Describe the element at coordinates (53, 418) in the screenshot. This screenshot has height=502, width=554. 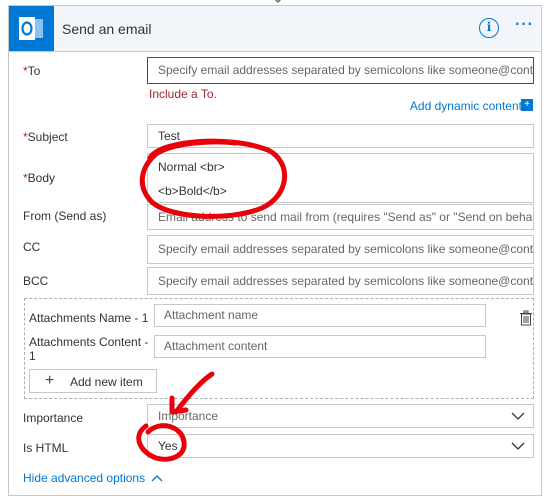
I see `importance-label: Importance` at that location.